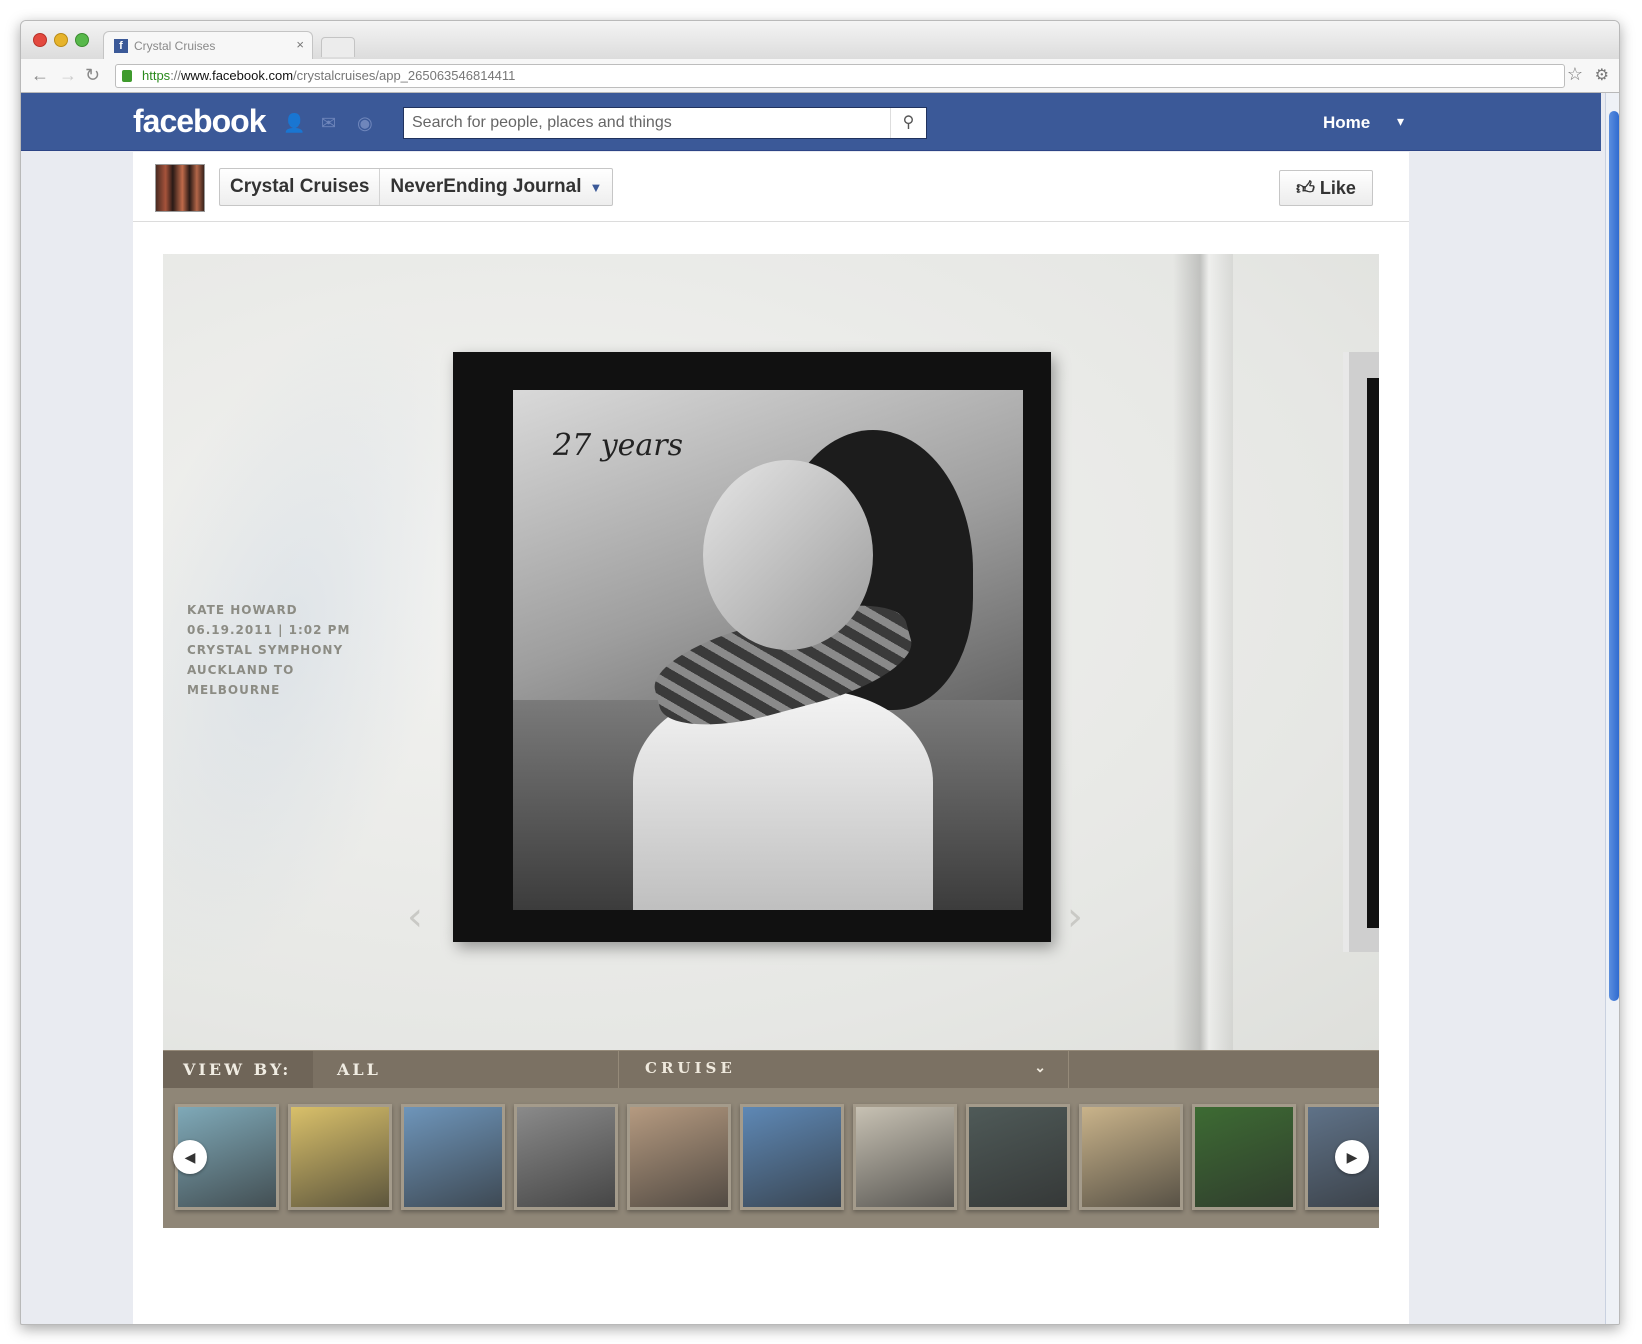  Describe the element at coordinates (338, 47) in the screenshot. I see `new-tab-button` at that location.